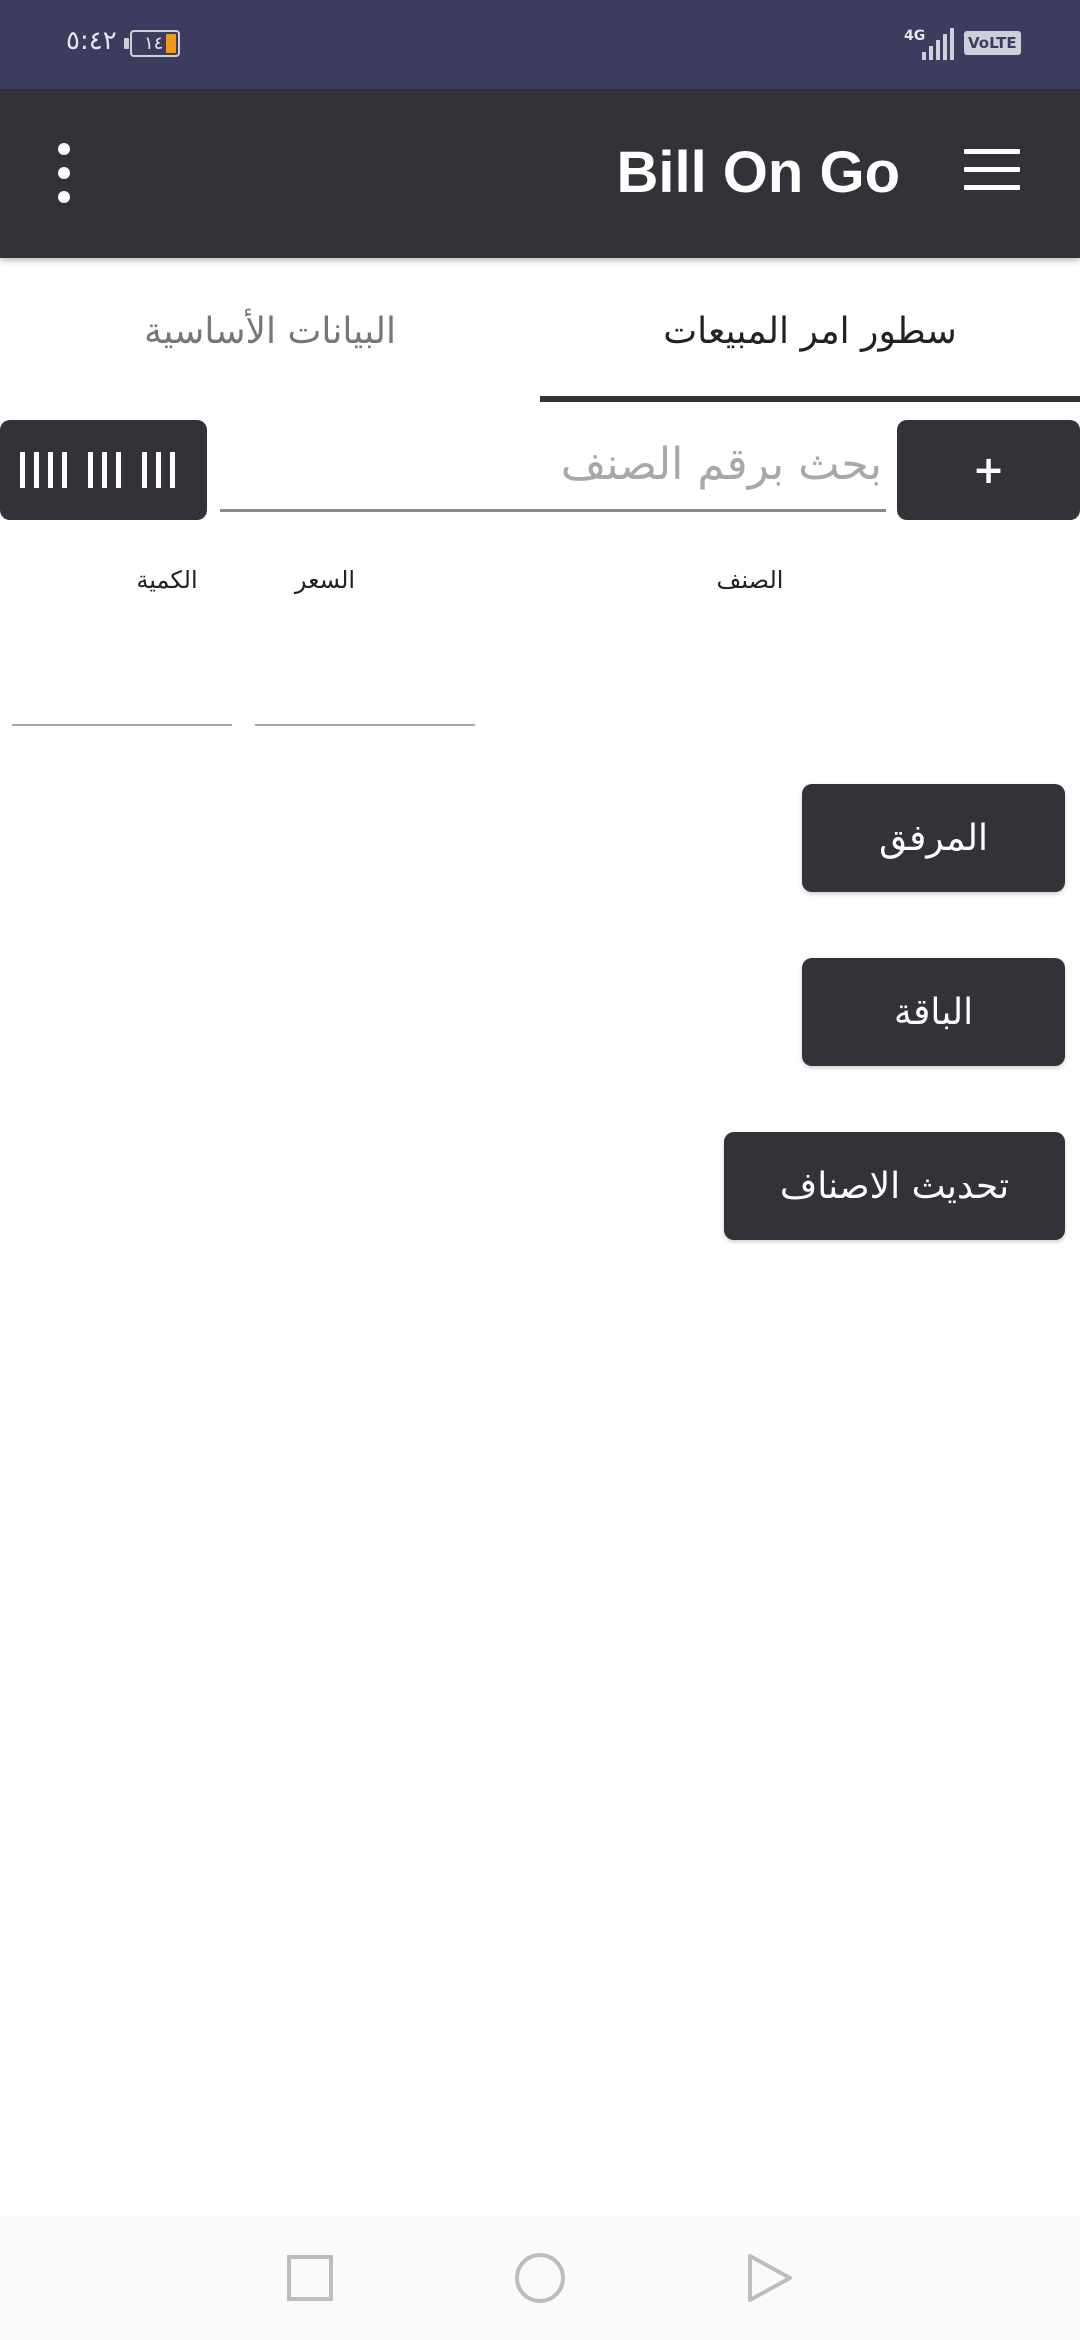 The image size is (1080, 2340). What do you see at coordinates (97, 470) in the screenshot?
I see `barcode-icon` at bounding box center [97, 470].